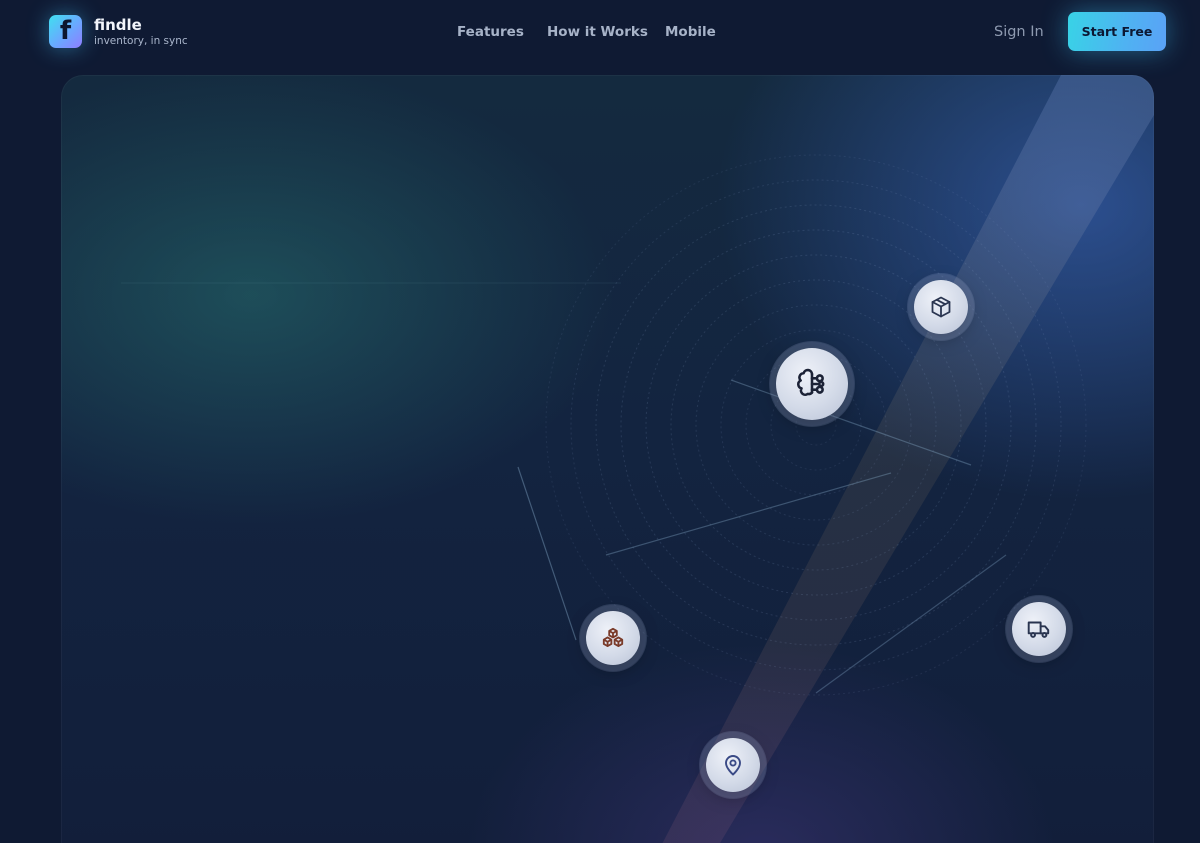 This screenshot has width=1200, height=843. What do you see at coordinates (490, 32) in the screenshot?
I see `nav-link-features: Features` at bounding box center [490, 32].